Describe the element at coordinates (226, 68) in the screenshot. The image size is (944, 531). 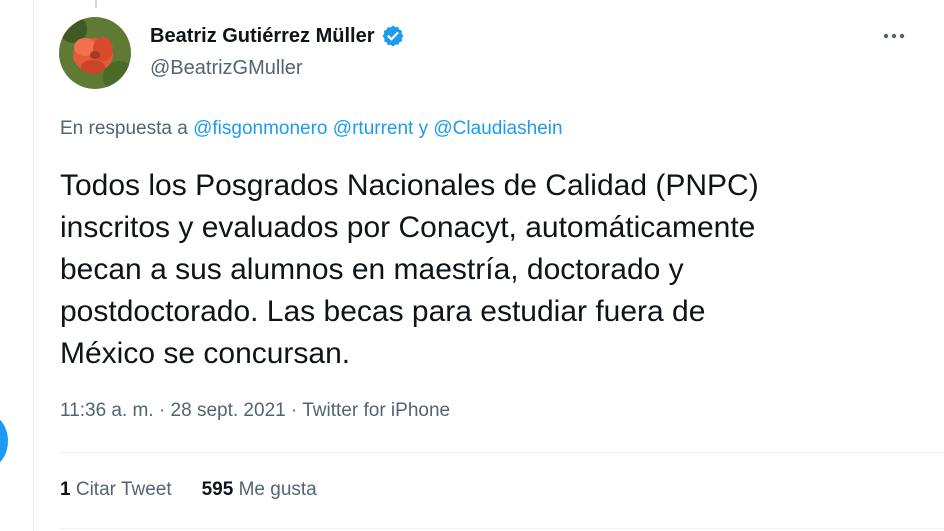
I see `author-handle: @BeatrizGMuller` at that location.